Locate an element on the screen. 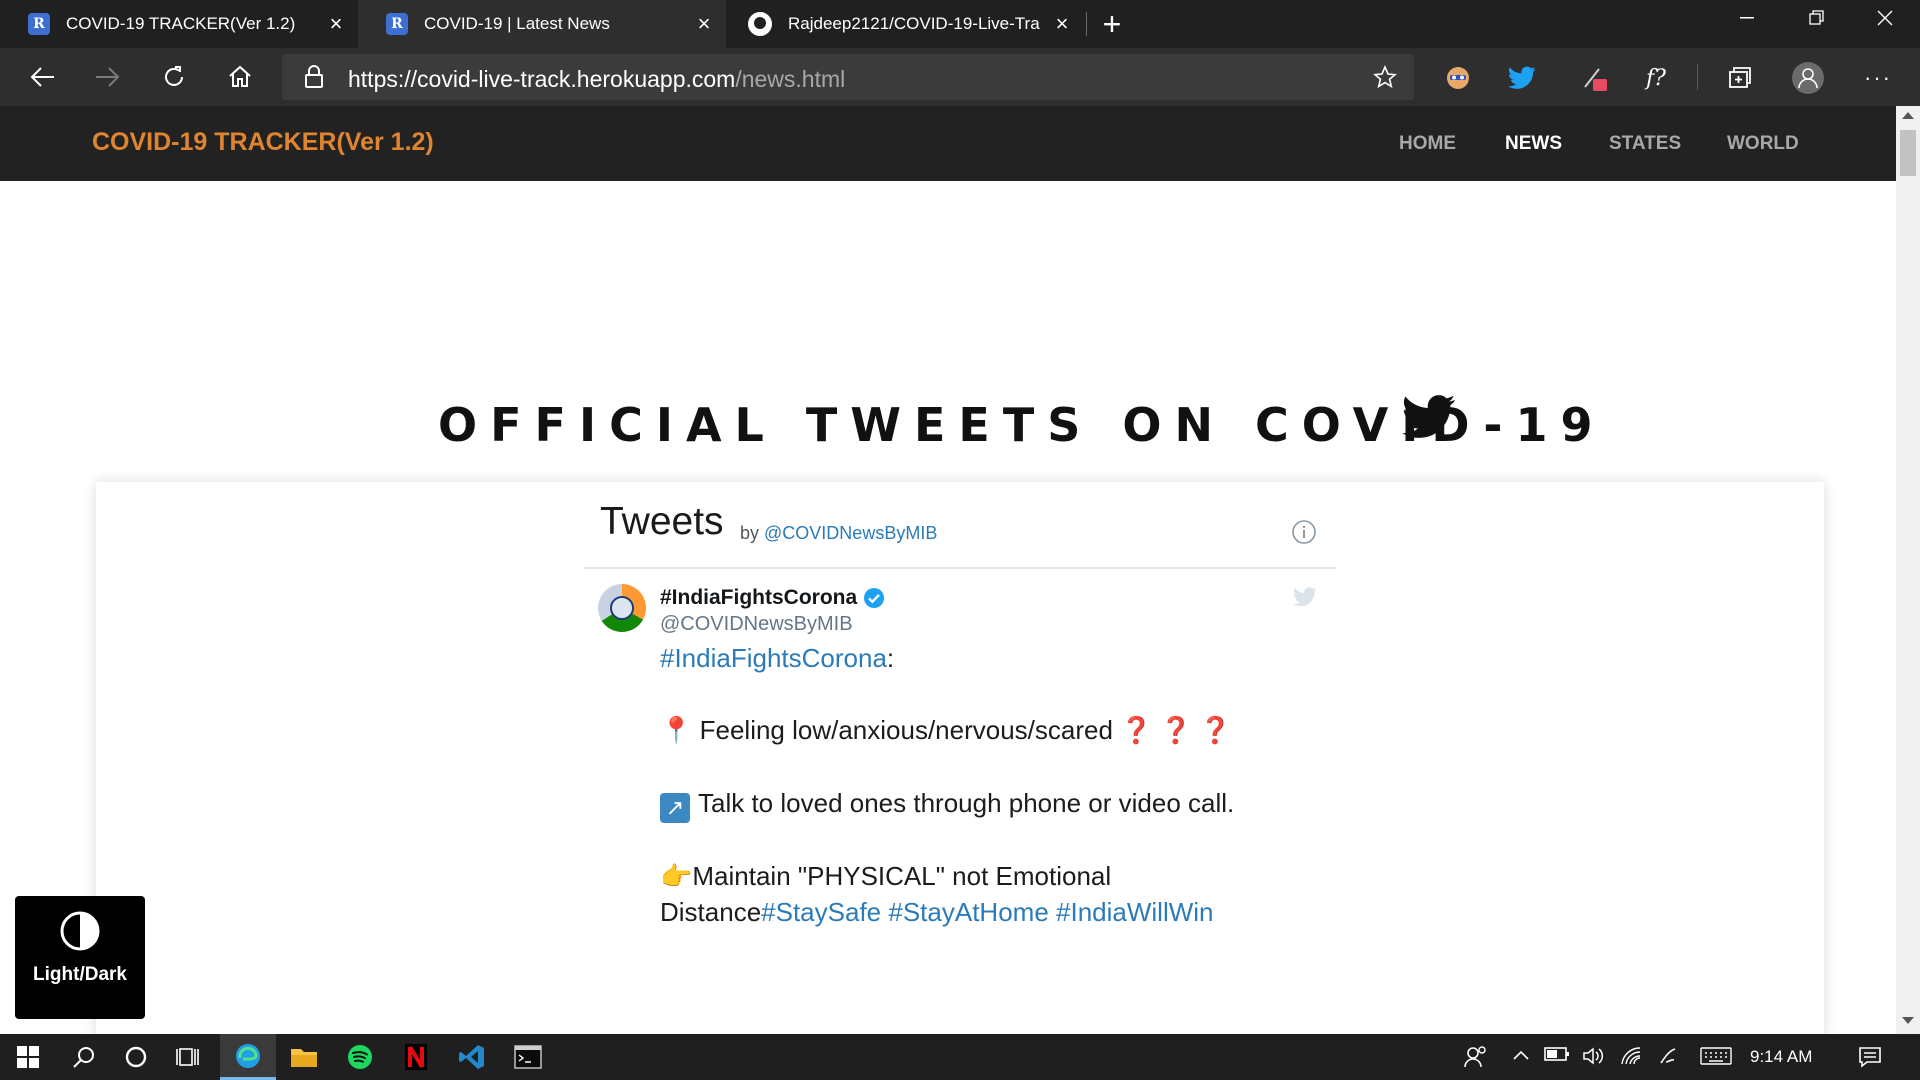 The image size is (1920, 1080). site-brand-link: COVID-19 TRACKER(Ver 1.2) is located at coordinates (263, 142).